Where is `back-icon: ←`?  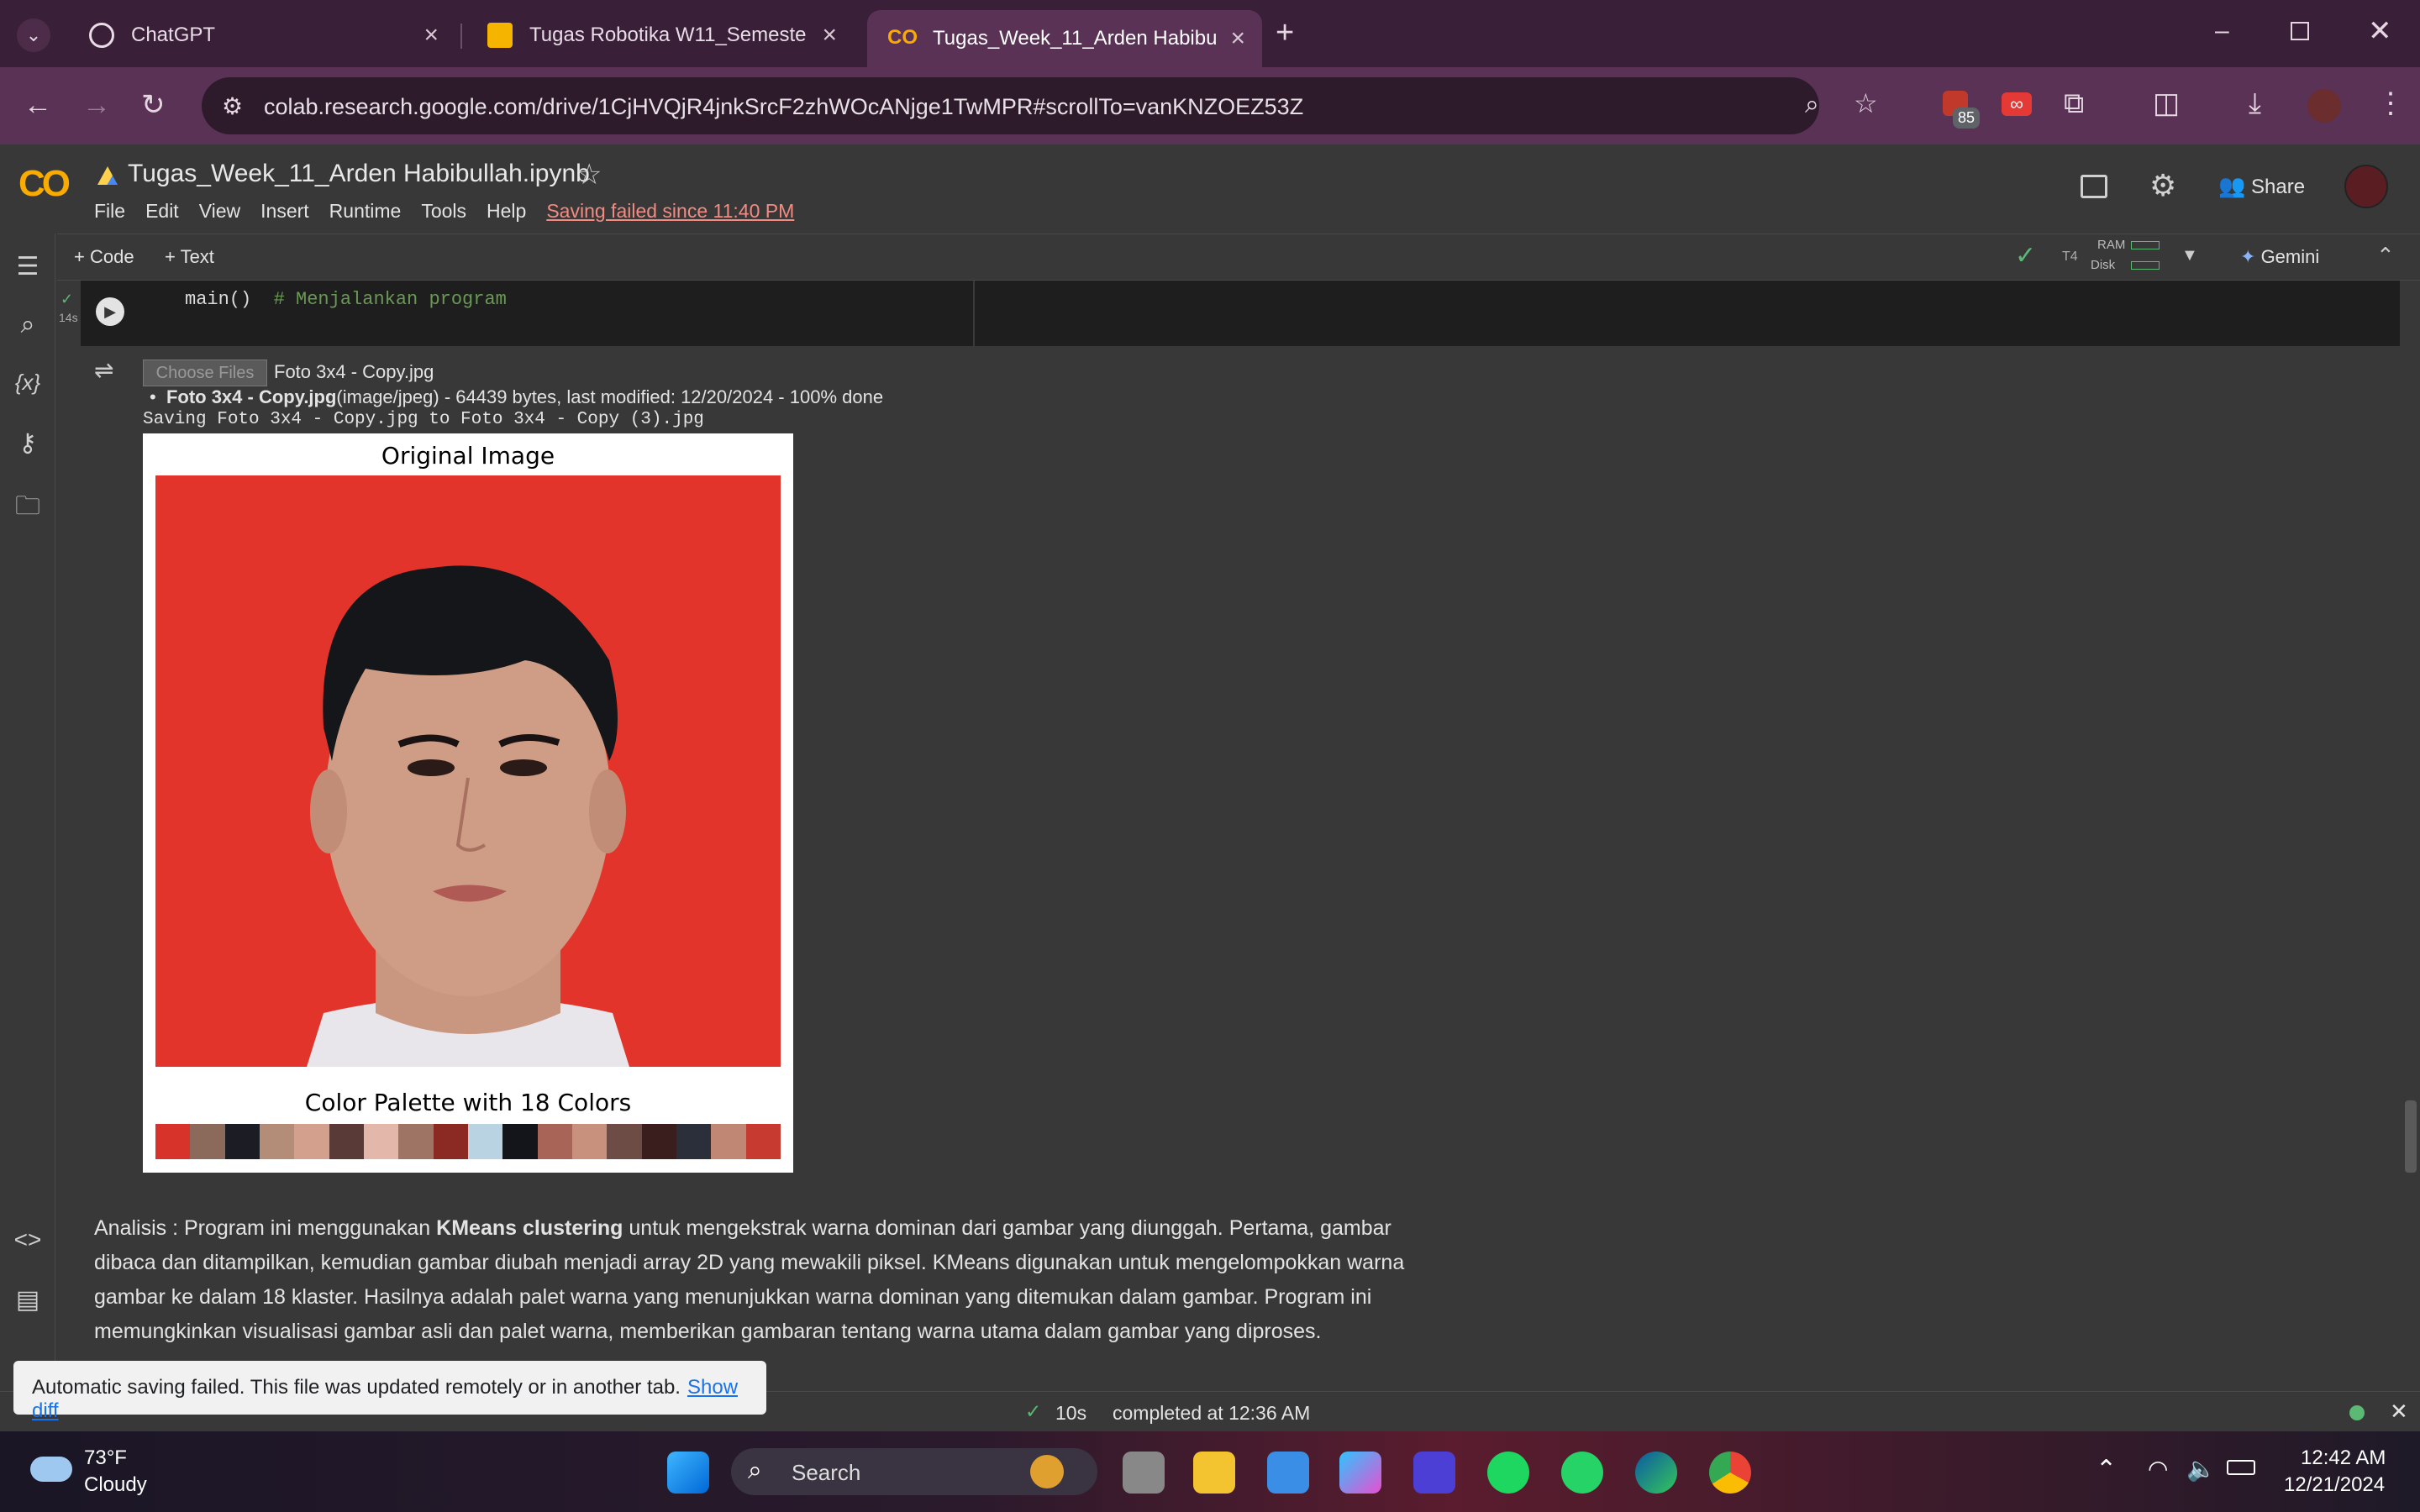
back-icon: ← is located at coordinates (38, 105).